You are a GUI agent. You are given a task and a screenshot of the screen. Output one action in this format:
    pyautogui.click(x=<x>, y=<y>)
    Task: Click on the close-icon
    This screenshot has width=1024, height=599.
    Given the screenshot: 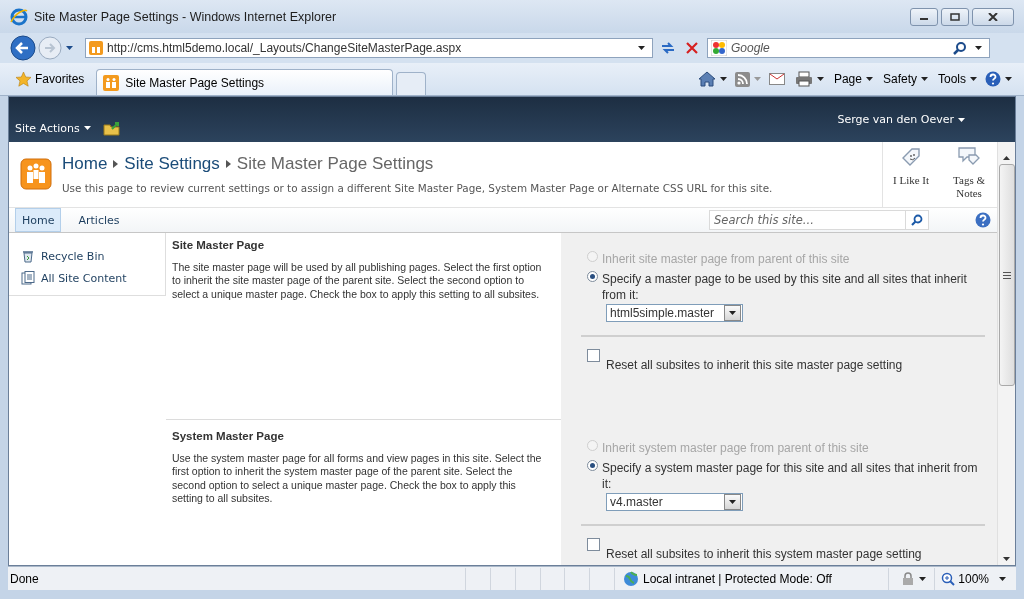 What is the action you would take?
    pyautogui.click(x=993, y=16)
    